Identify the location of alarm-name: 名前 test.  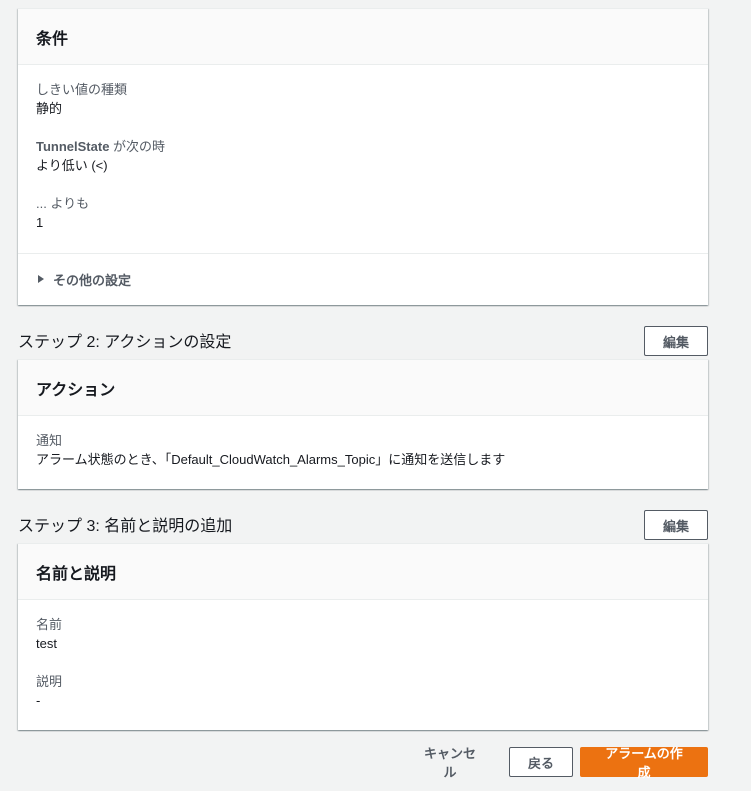
(363, 634).